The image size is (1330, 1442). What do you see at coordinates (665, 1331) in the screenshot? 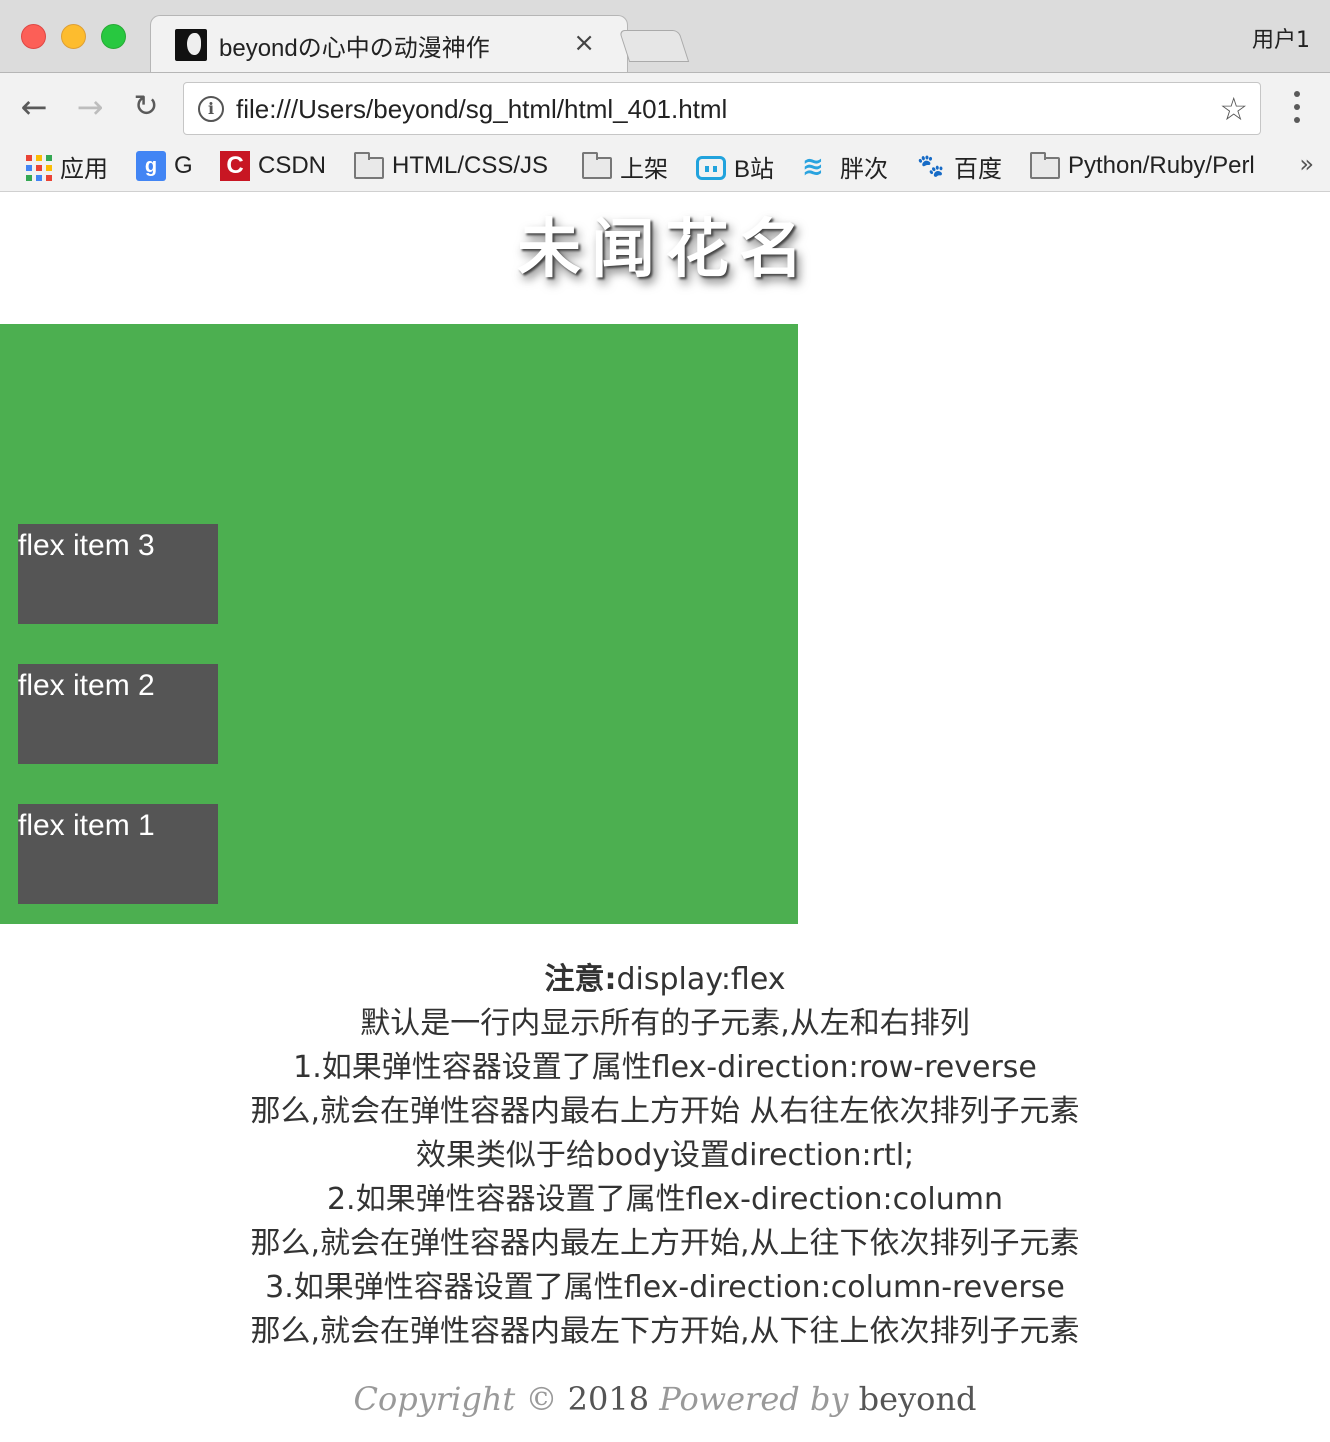
I see `note-line: 那么,就会在弹性容器内最左下方开始,从下往上依次排列子元素` at bounding box center [665, 1331].